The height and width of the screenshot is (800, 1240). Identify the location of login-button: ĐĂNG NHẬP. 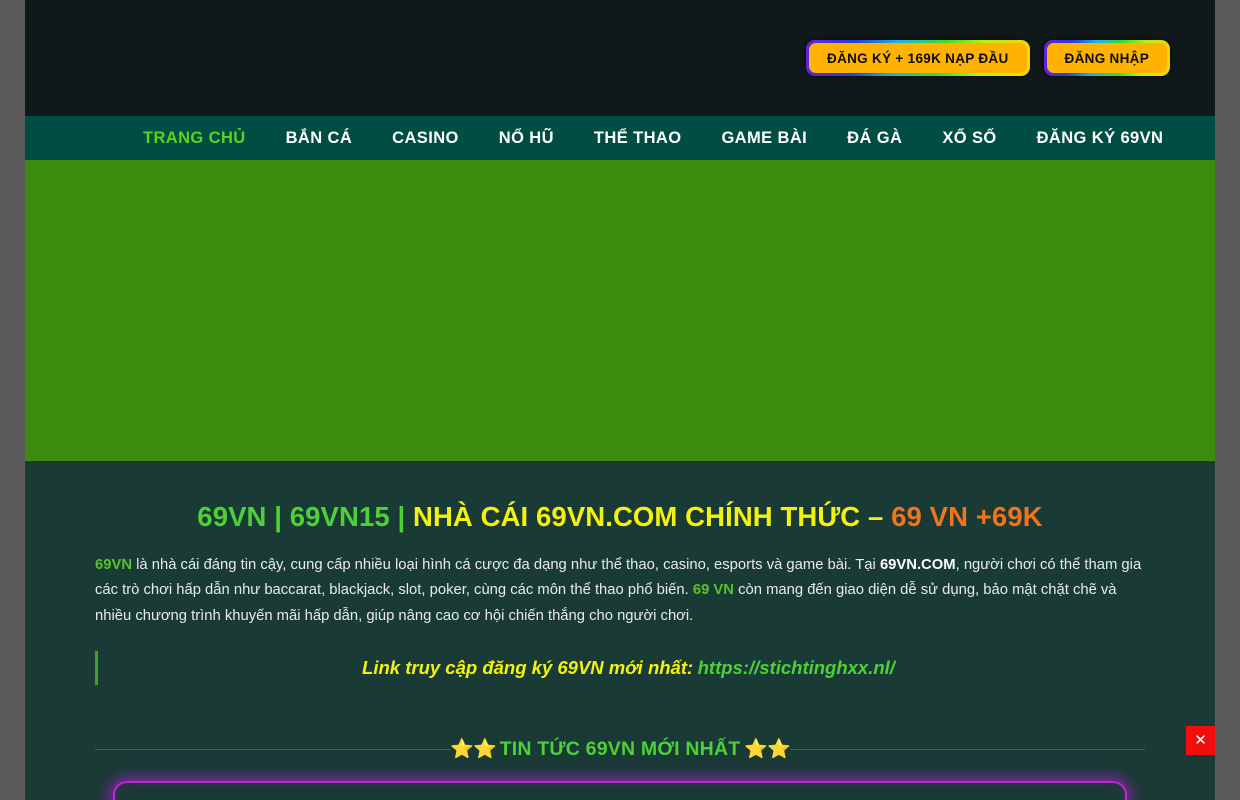
(1106, 58).